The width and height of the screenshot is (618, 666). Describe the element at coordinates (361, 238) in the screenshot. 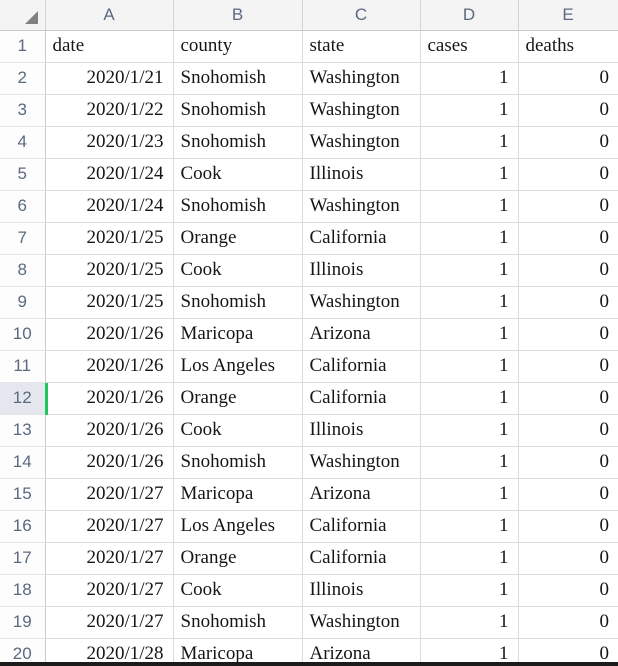

I see `cell-c-7: California` at that location.